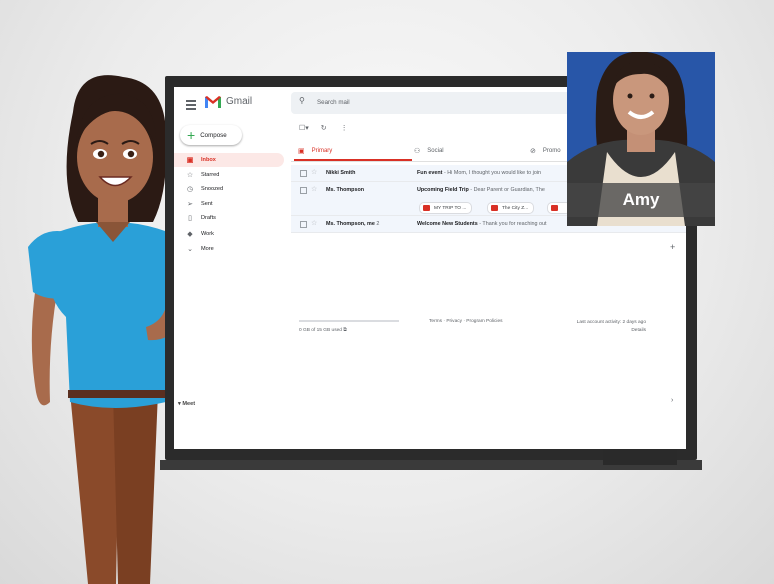 The image size is (774, 584). What do you see at coordinates (239, 101) in the screenshot?
I see `gmail-brand: Gmail` at bounding box center [239, 101].